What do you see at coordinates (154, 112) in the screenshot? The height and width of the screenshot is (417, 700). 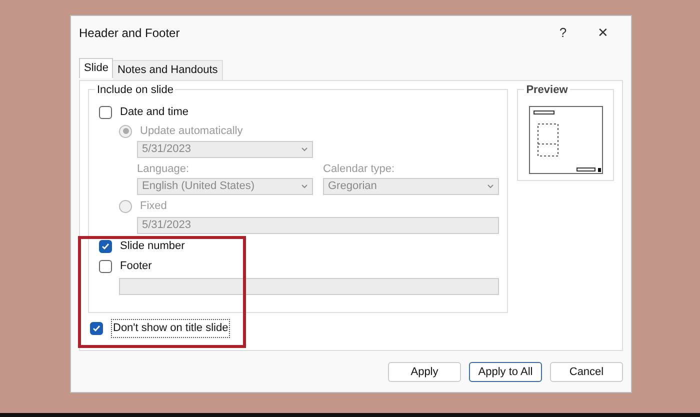 I see `checkbox-label: Date and time` at bounding box center [154, 112].